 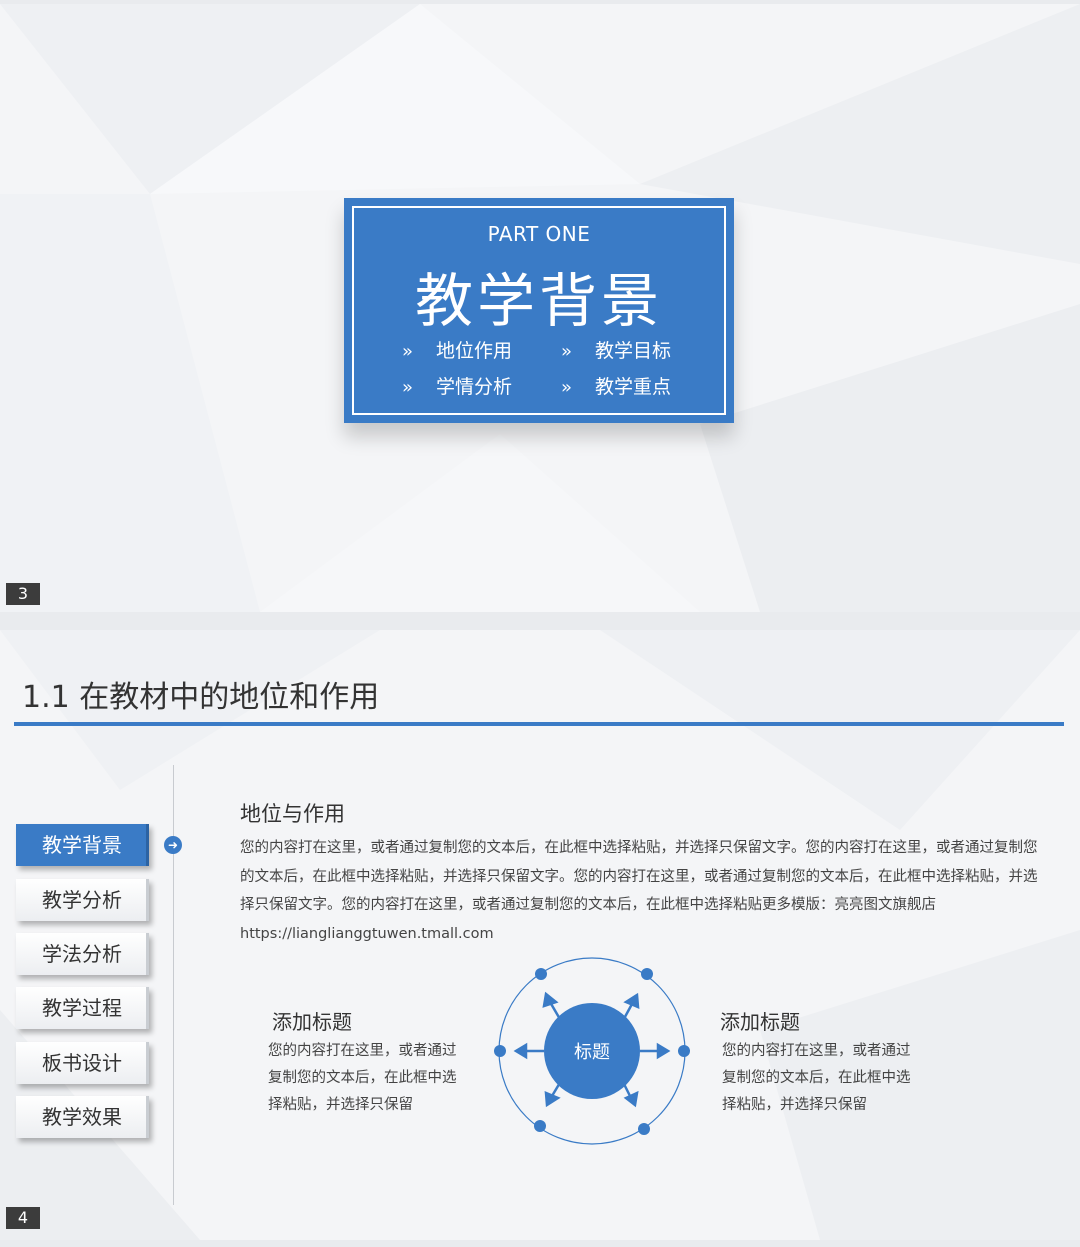 I want to click on title-card-frame: PART ONE 教学背景 » 地位作用 » 教学目标 » 学情分析 » 教学重点, so click(x=539, y=310).